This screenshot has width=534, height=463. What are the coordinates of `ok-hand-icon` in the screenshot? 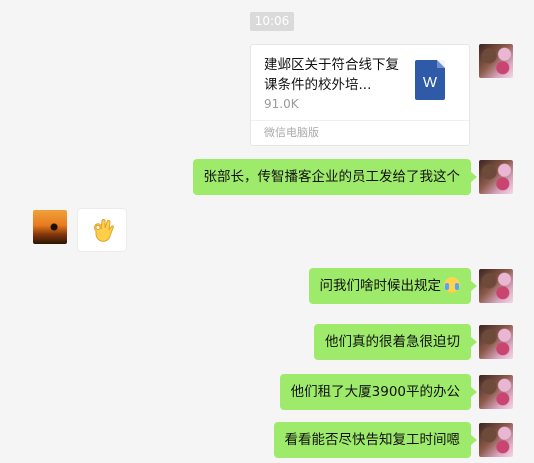 It's located at (104, 230).